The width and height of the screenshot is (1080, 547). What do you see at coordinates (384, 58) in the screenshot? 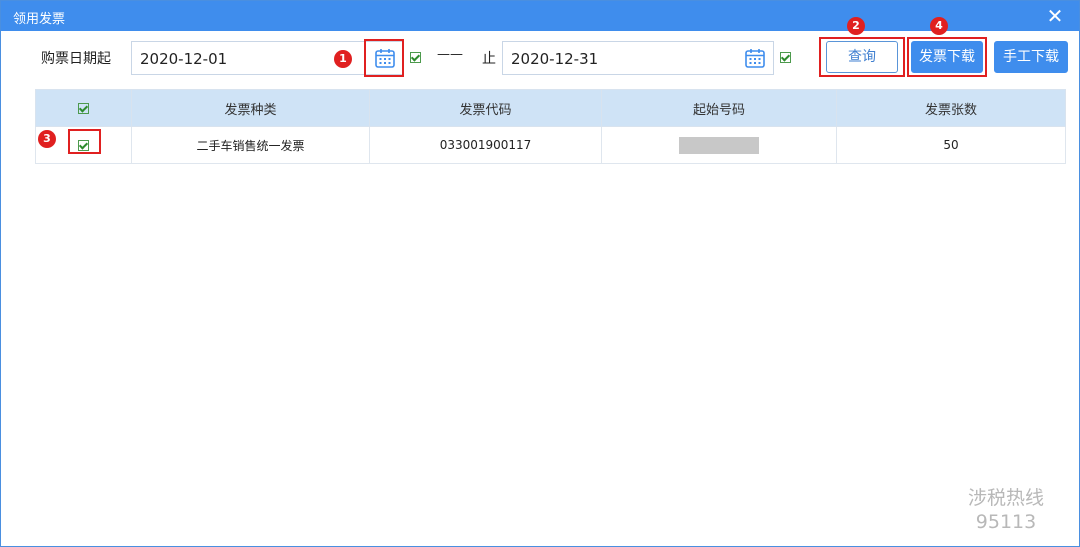
I see `highlight-box-calendar` at bounding box center [384, 58].